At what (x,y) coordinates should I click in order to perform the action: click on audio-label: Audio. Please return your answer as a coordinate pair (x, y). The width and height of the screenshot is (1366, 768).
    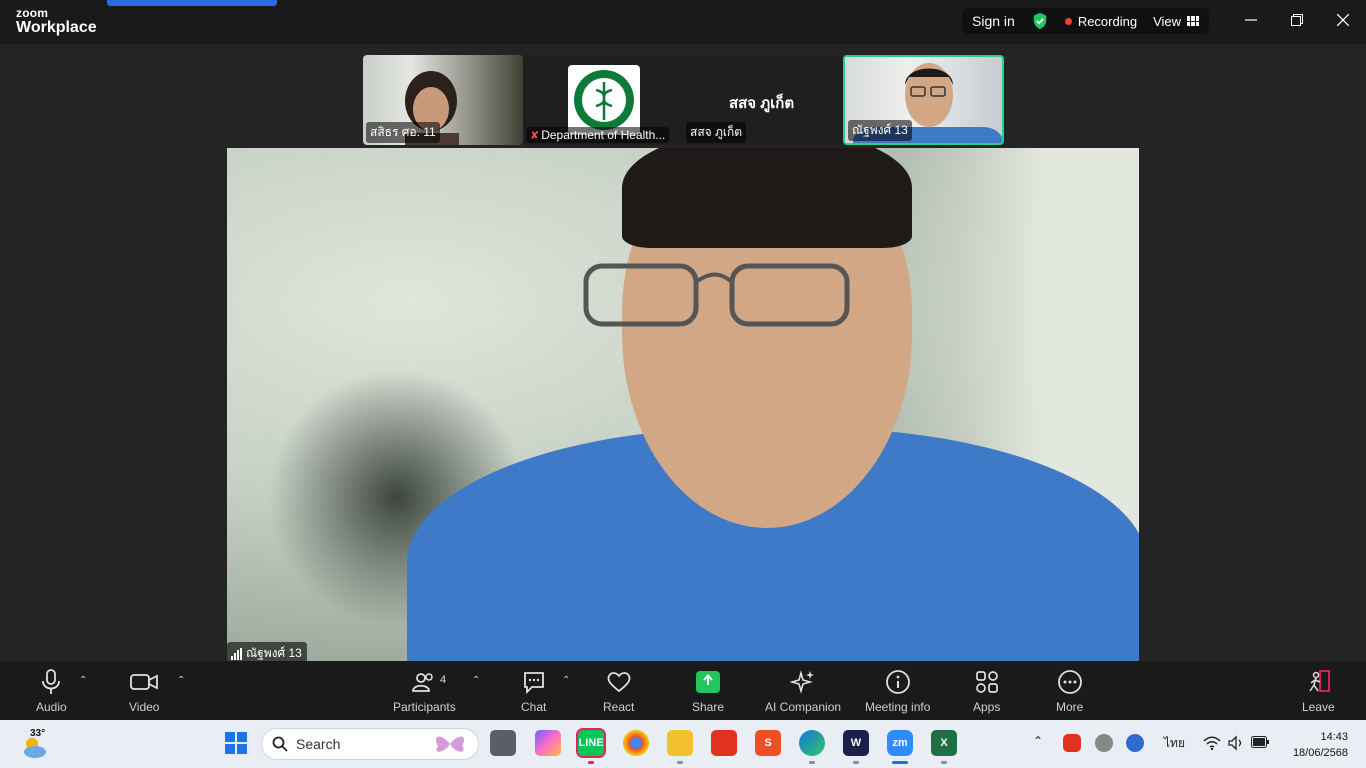
    Looking at the image, I should click on (51, 707).